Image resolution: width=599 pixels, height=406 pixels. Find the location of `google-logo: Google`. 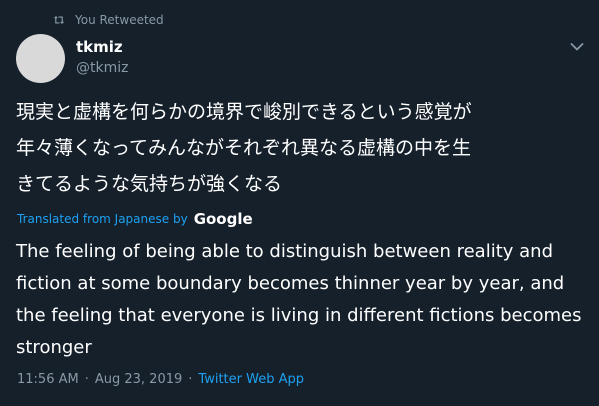

google-logo: Google is located at coordinates (223, 219).